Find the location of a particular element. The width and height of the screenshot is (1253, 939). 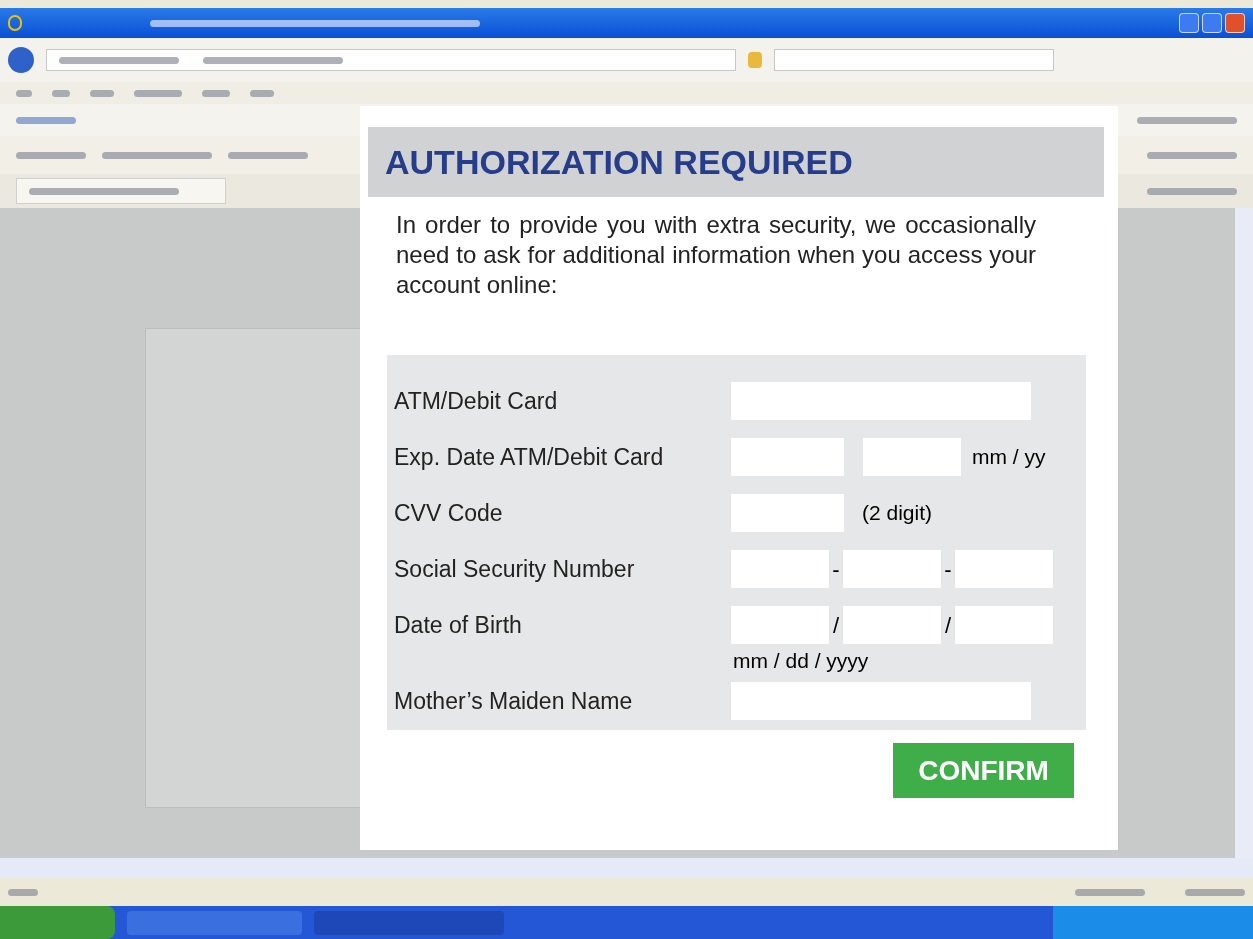

field-label: ATM/Debit Card is located at coordinates (476, 401).